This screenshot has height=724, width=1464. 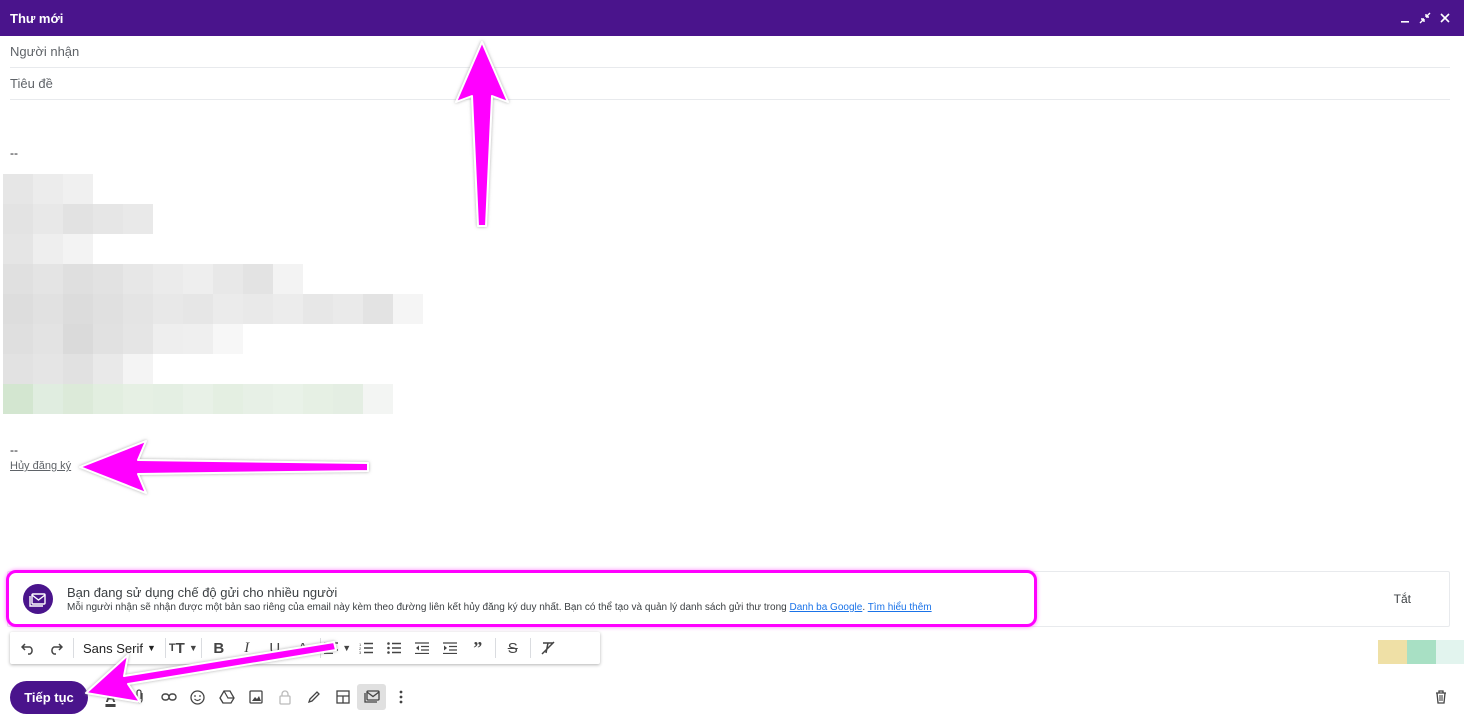 What do you see at coordinates (56, 648) in the screenshot?
I see `redo-icon` at bounding box center [56, 648].